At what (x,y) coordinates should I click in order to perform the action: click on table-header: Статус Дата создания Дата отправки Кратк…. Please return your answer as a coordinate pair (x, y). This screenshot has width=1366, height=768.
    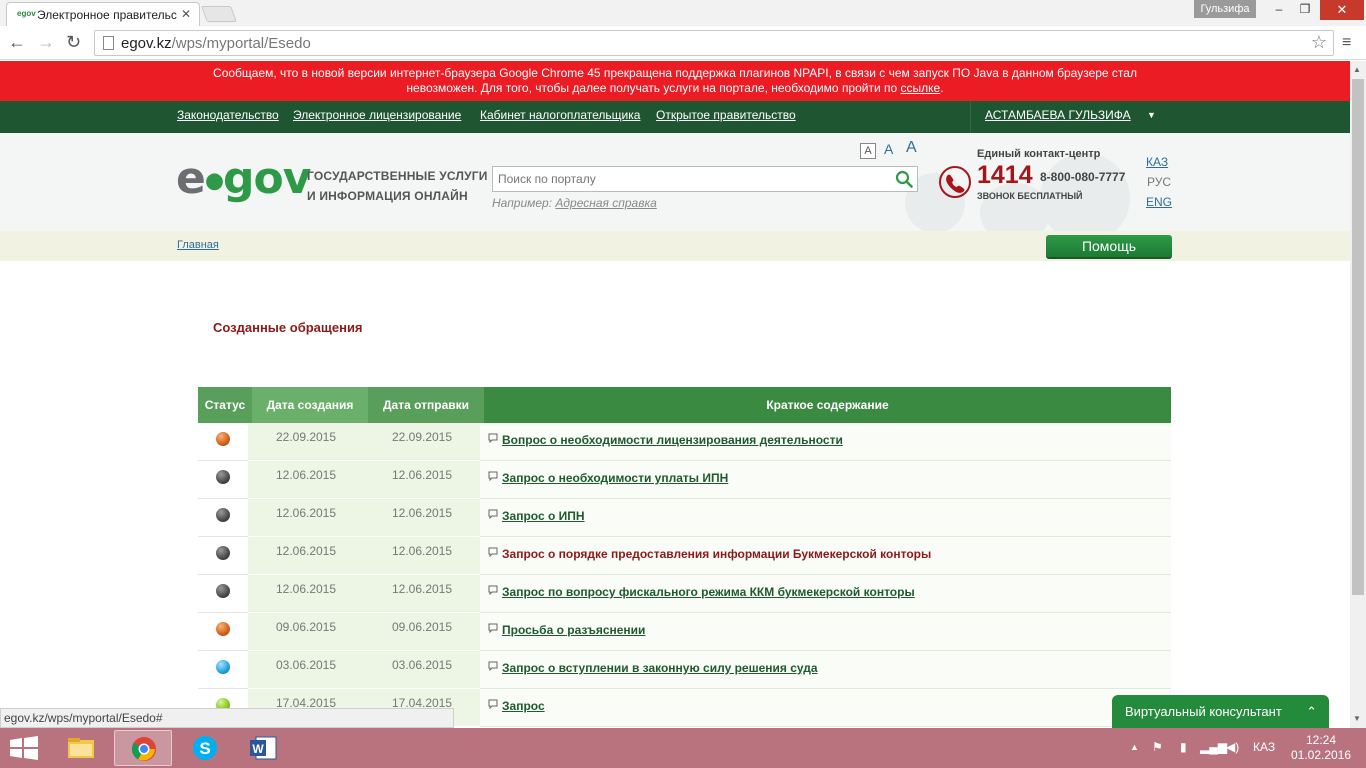
    Looking at the image, I should click on (684, 405).